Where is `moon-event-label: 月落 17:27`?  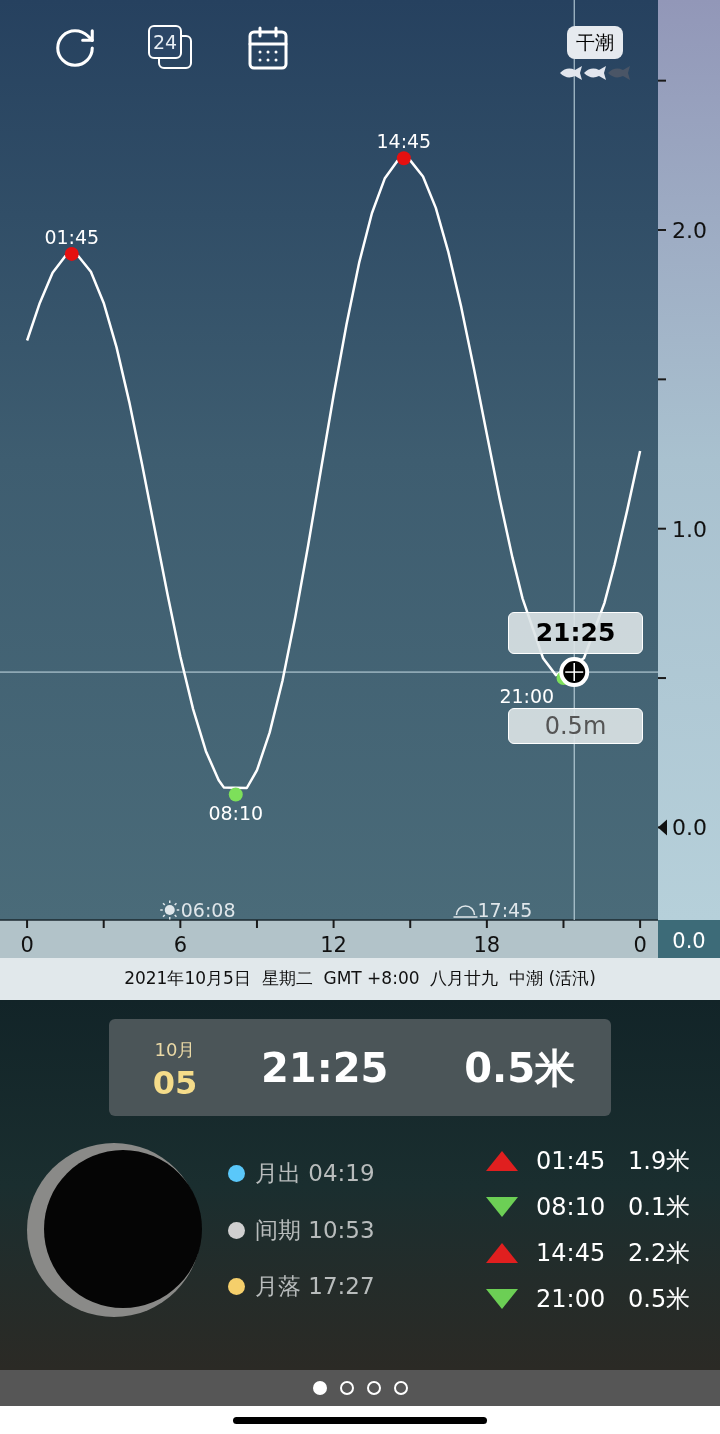
moon-event-label: 月落 17:27 is located at coordinates (315, 1287).